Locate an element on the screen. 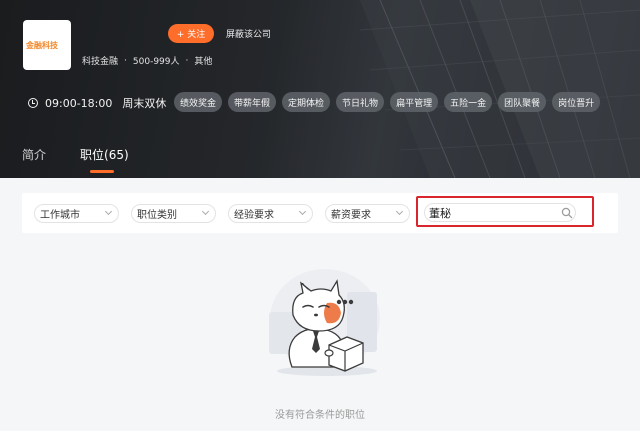  follow-button-label: + 关注 is located at coordinates (191, 35).